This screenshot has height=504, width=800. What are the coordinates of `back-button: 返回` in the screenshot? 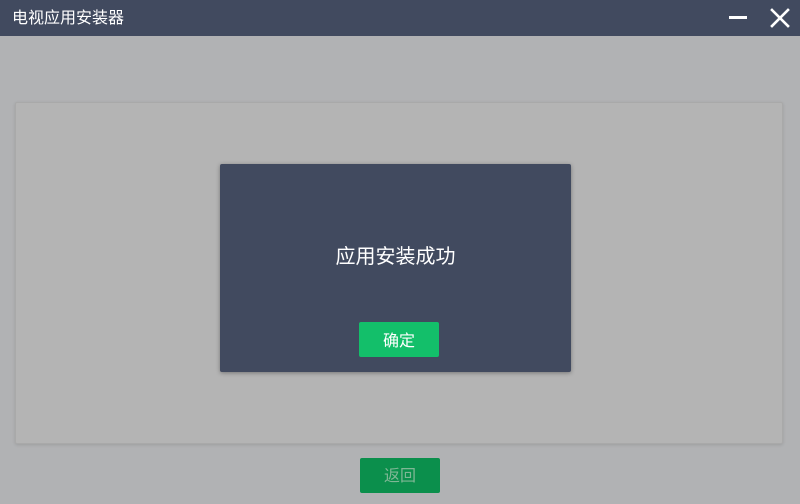 It's located at (400, 475).